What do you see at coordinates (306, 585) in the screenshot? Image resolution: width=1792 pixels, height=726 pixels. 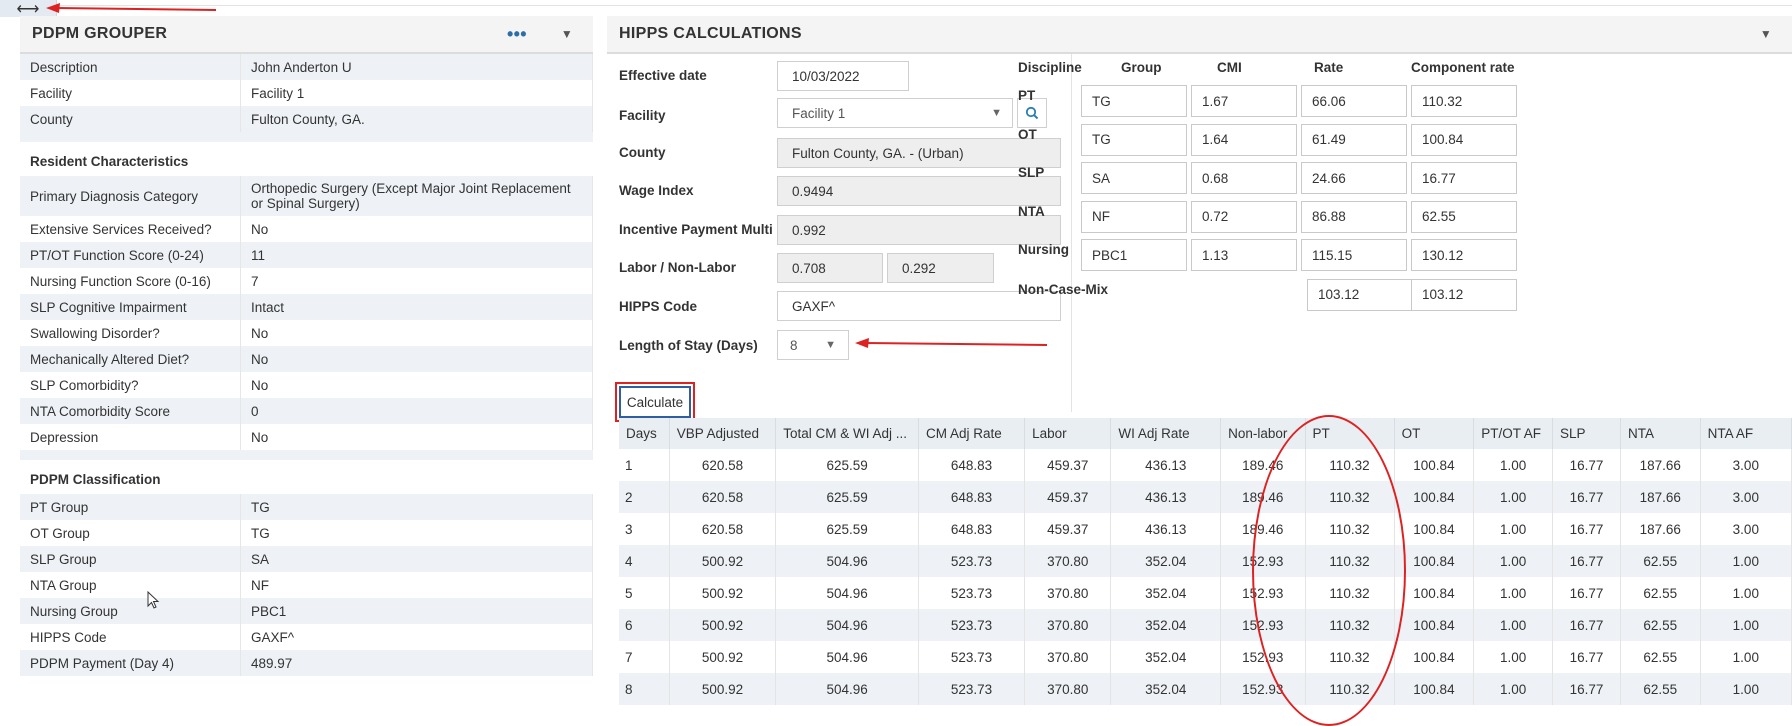 I see `grouper-row: NTA Group NF` at bounding box center [306, 585].